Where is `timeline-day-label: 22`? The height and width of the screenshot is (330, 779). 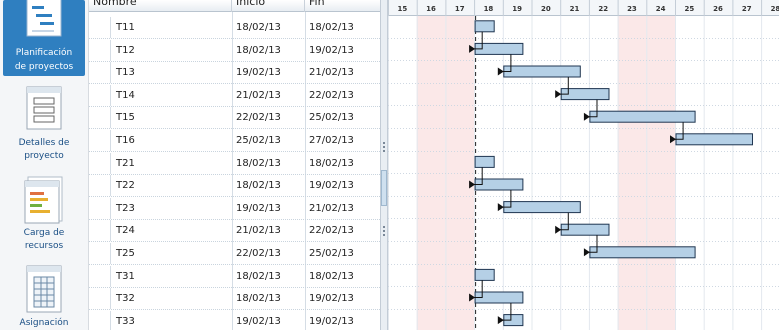
timeline-day-label: 22 is located at coordinates (603, 9).